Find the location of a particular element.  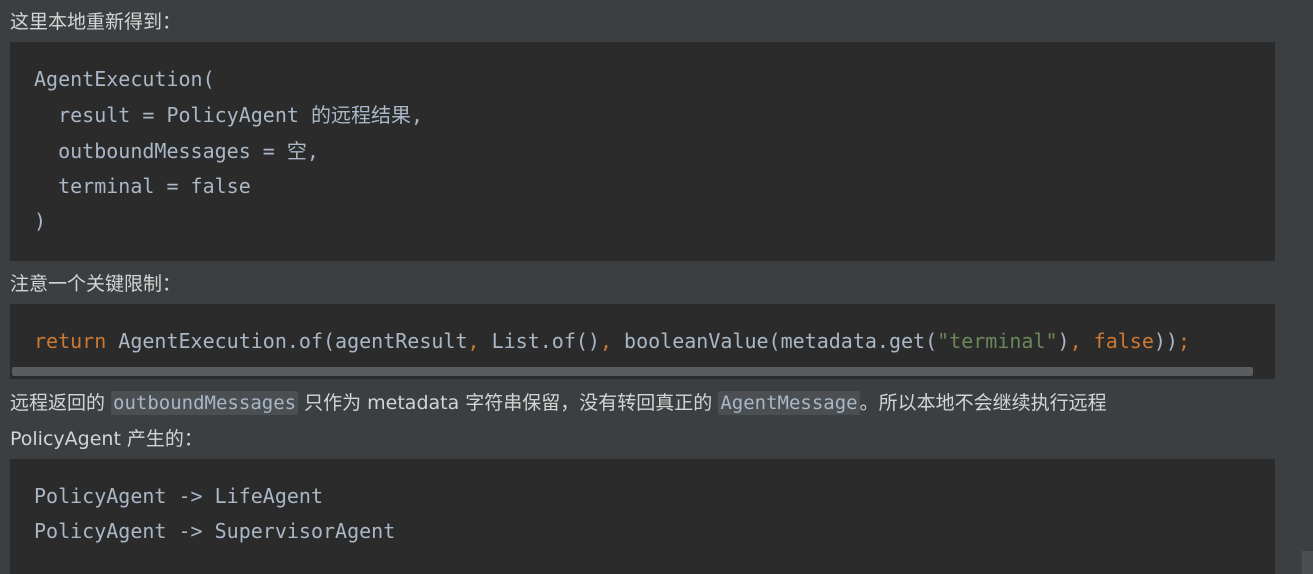

keyword-false: false is located at coordinates (1117, 341).